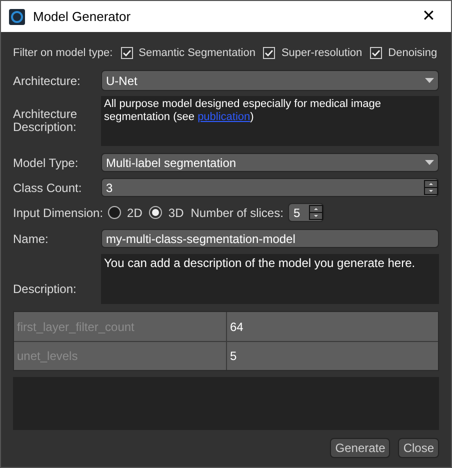  Describe the element at coordinates (428, 16) in the screenshot. I see `close-button: ✕` at that location.